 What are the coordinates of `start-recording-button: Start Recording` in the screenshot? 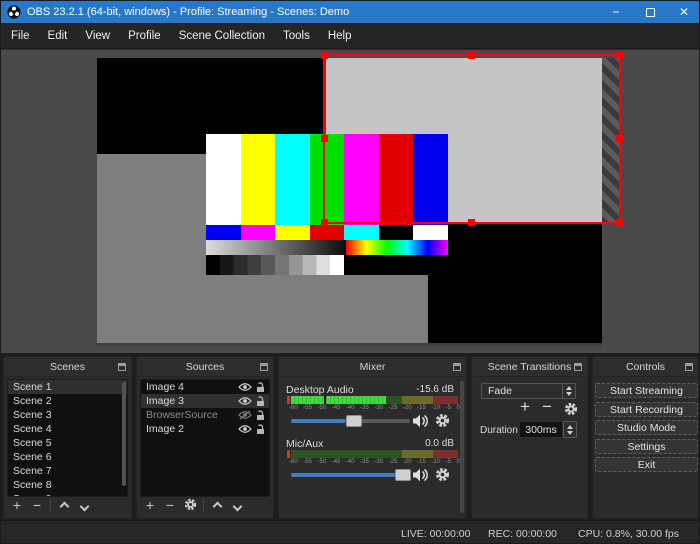 It's located at (646, 409).